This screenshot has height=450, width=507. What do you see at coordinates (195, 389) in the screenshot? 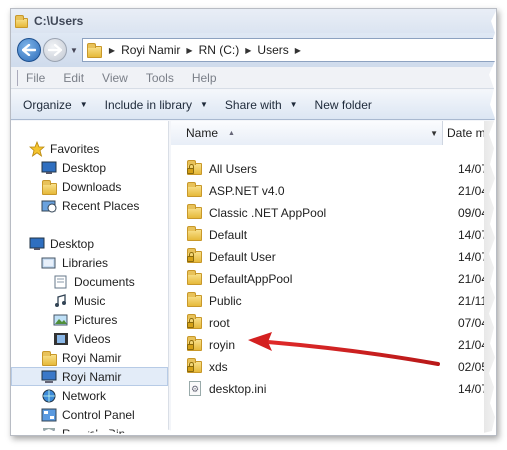
I see `settings-file-icon` at bounding box center [195, 389].